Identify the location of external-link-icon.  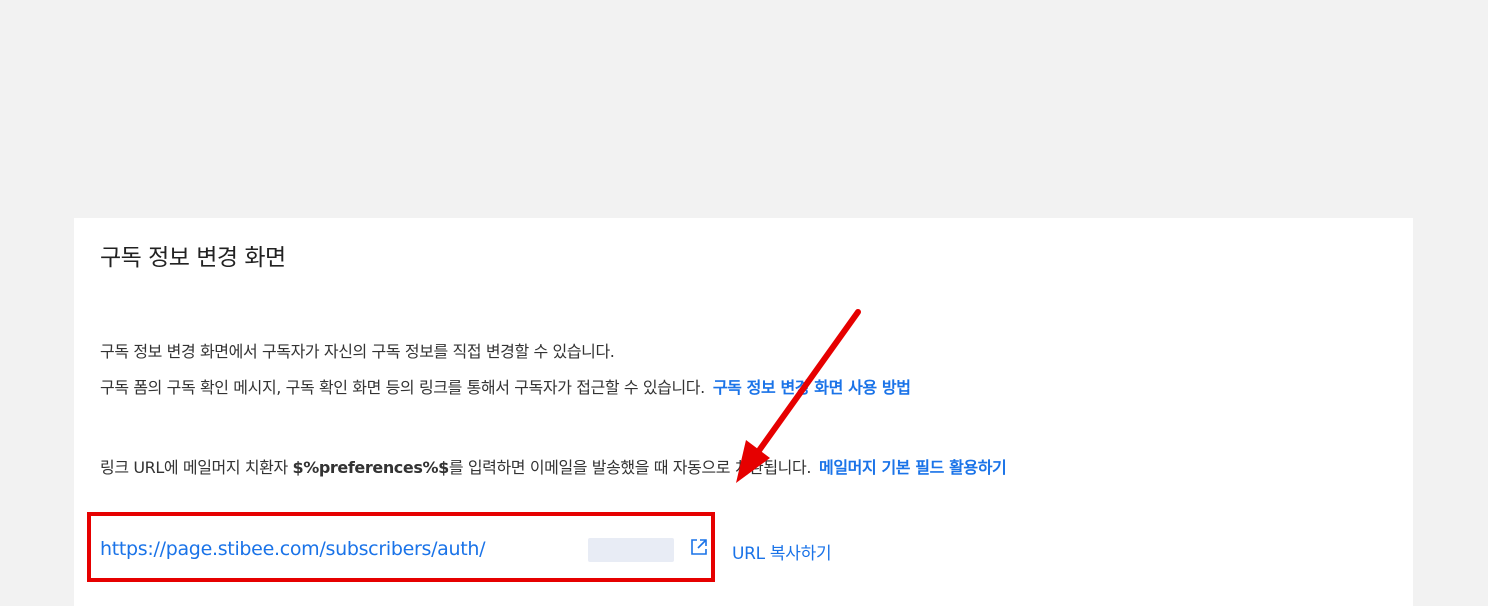
(699, 547).